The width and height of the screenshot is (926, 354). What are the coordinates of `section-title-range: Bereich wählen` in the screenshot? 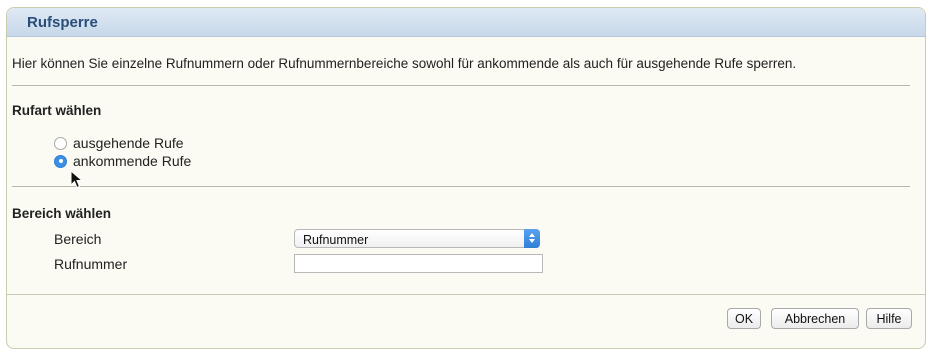 It's located at (62, 213).